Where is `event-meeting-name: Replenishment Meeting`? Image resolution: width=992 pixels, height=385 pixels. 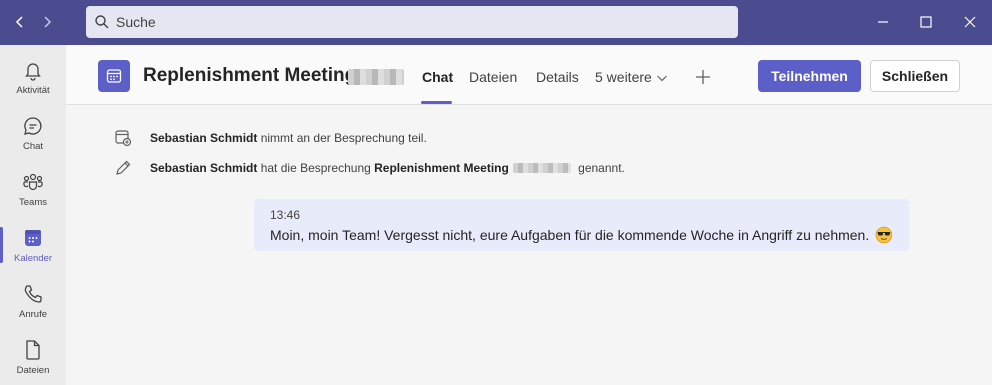
event-meeting-name: Replenishment Meeting is located at coordinates (441, 168).